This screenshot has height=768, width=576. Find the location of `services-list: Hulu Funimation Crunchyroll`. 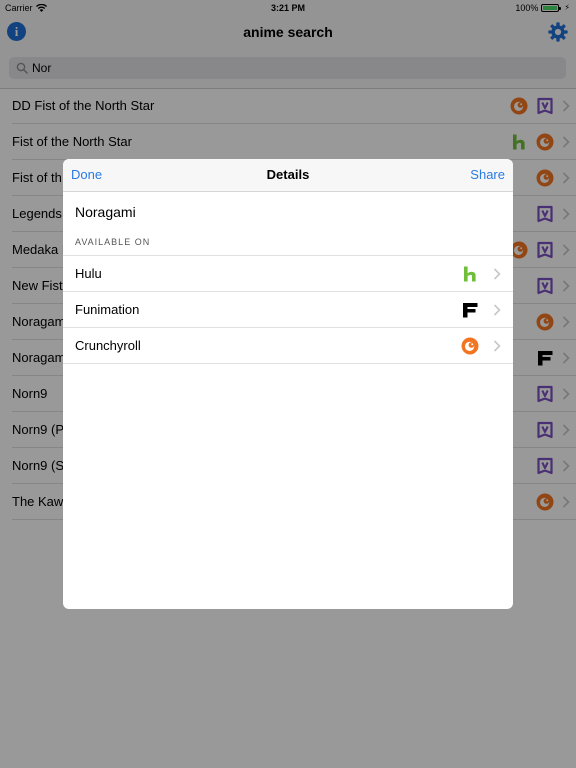

services-list: Hulu Funimation Crunchyroll is located at coordinates (288, 309).